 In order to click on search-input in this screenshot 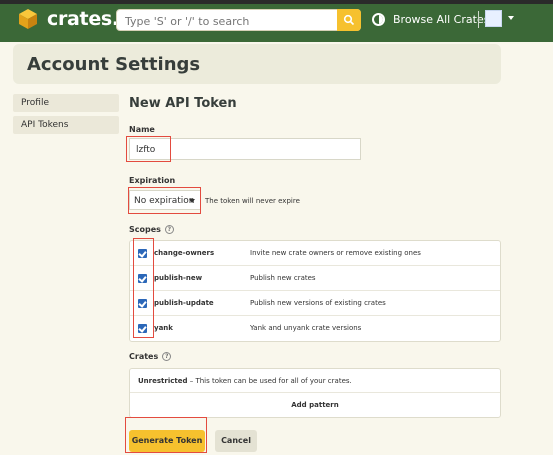, I will do `click(230, 21)`.